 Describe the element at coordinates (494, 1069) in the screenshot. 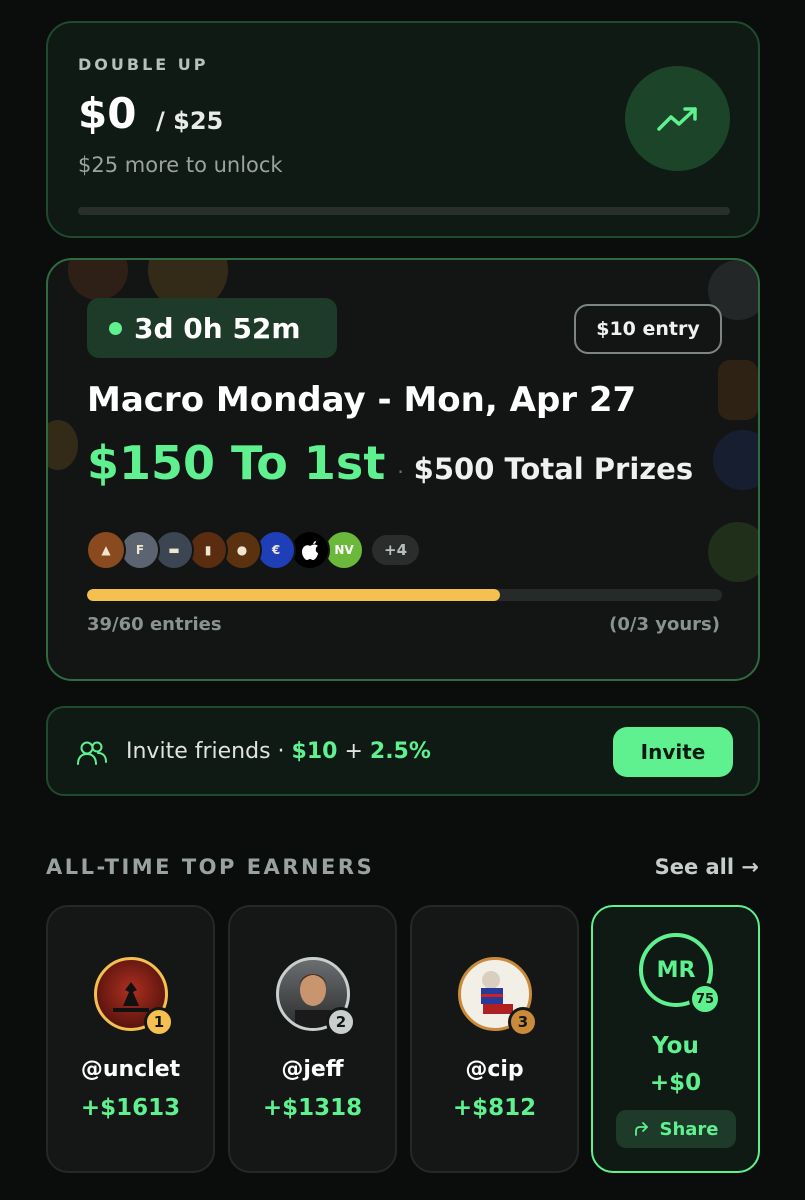

I see `earner-handle: @cip` at that location.